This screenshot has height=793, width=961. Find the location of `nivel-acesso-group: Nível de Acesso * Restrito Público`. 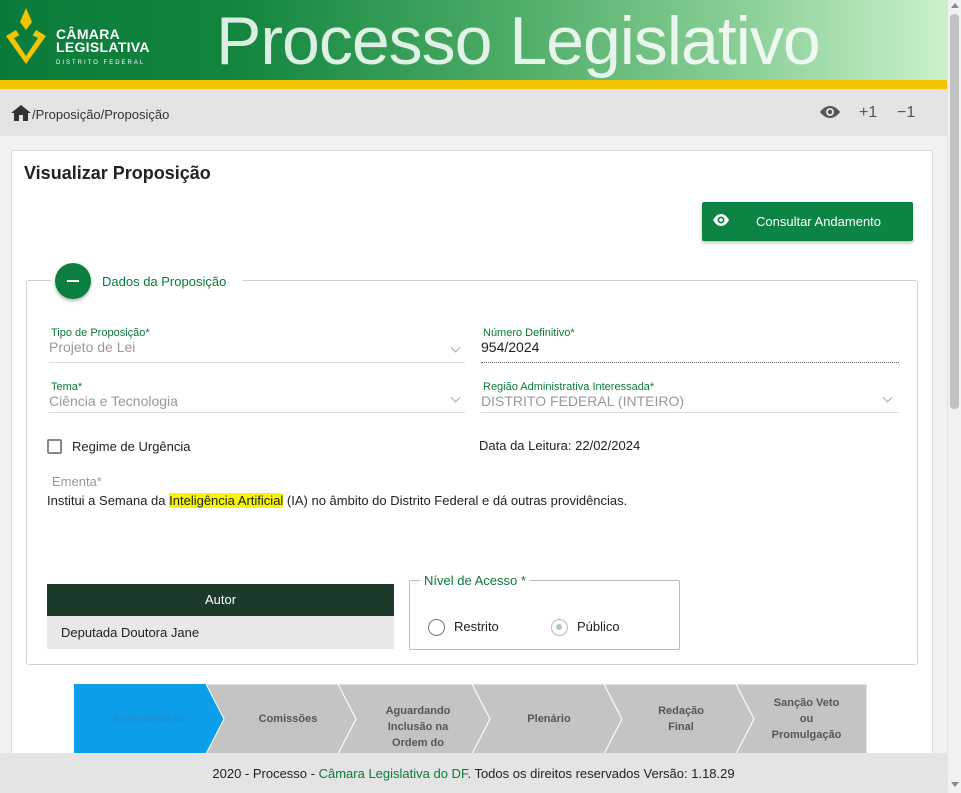

nivel-acesso-group: Nível de Acesso * Restrito Público is located at coordinates (544, 611).